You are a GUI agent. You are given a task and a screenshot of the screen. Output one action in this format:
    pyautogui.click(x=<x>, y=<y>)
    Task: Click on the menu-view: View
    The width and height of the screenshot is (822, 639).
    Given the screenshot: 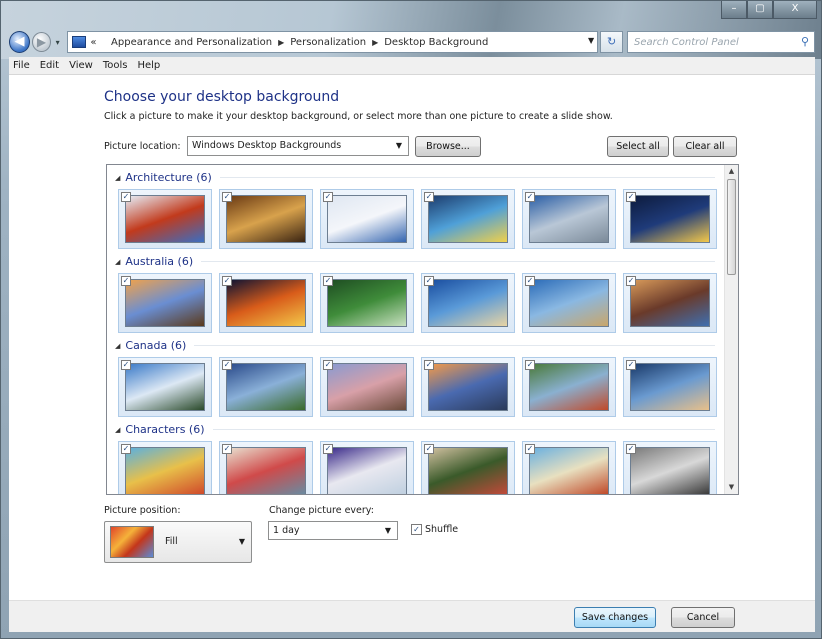 What is the action you would take?
    pyautogui.click(x=81, y=65)
    